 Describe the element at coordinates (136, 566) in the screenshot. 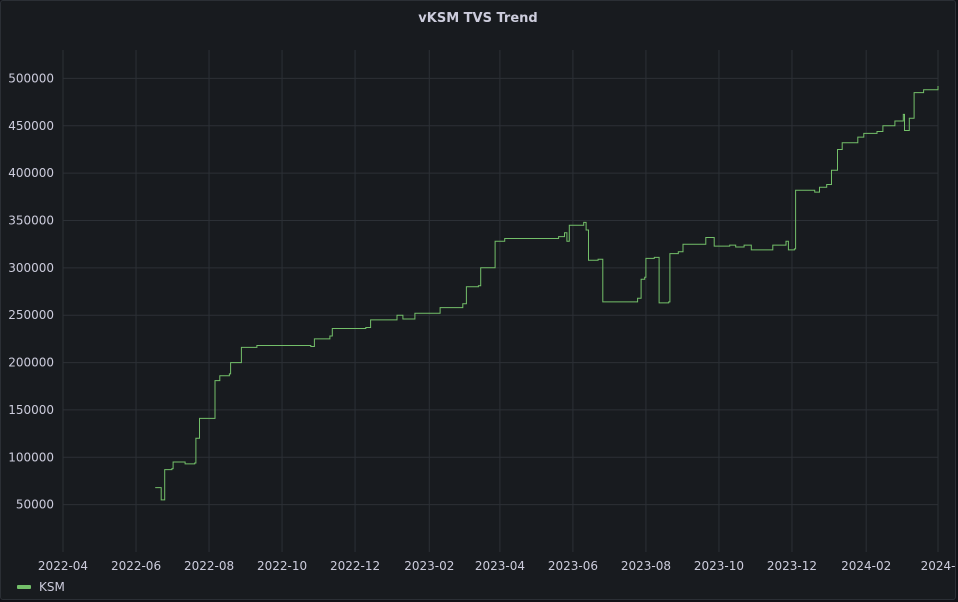

I see `x-tick-label: 2022-06` at that location.